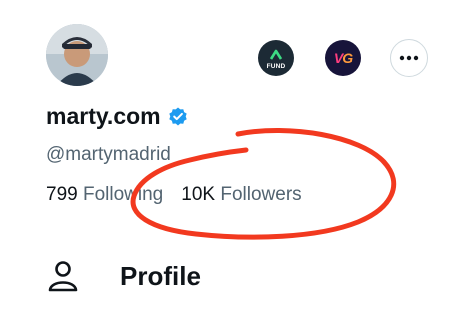  What do you see at coordinates (103, 116) in the screenshot?
I see `display-name-text: marty.com` at bounding box center [103, 116].